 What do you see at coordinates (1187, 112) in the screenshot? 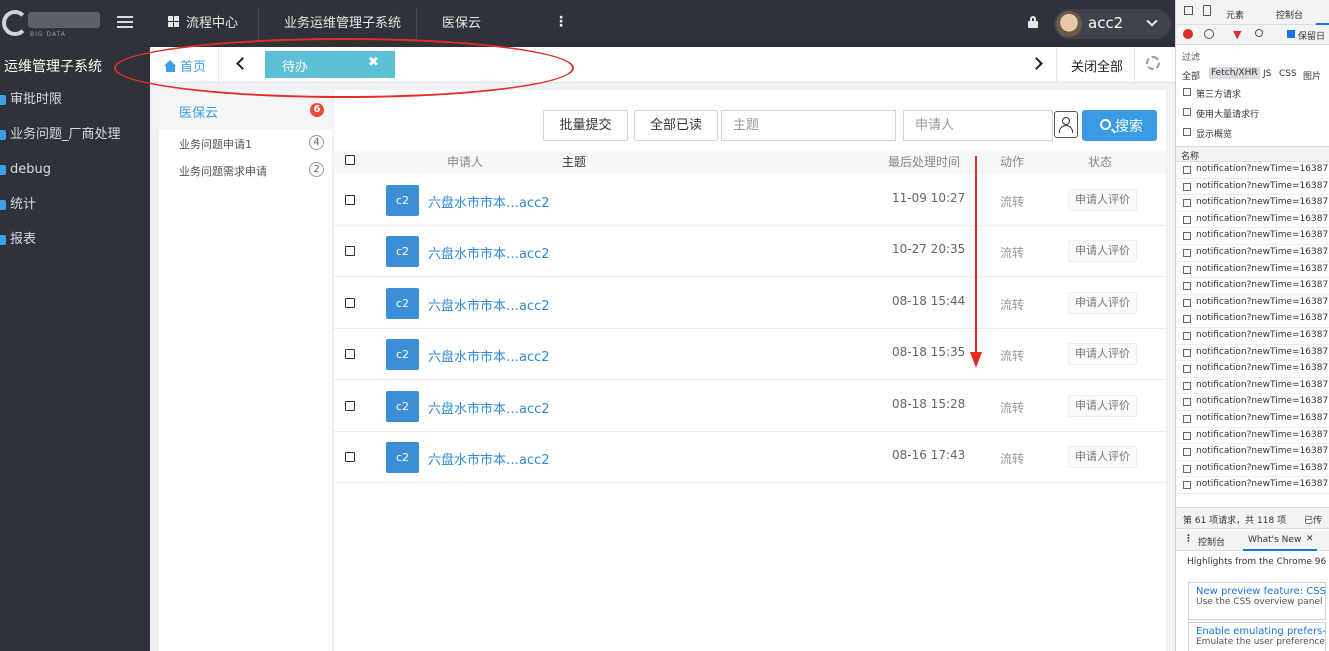
I see `large-rows-checkbox` at bounding box center [1187, 112].